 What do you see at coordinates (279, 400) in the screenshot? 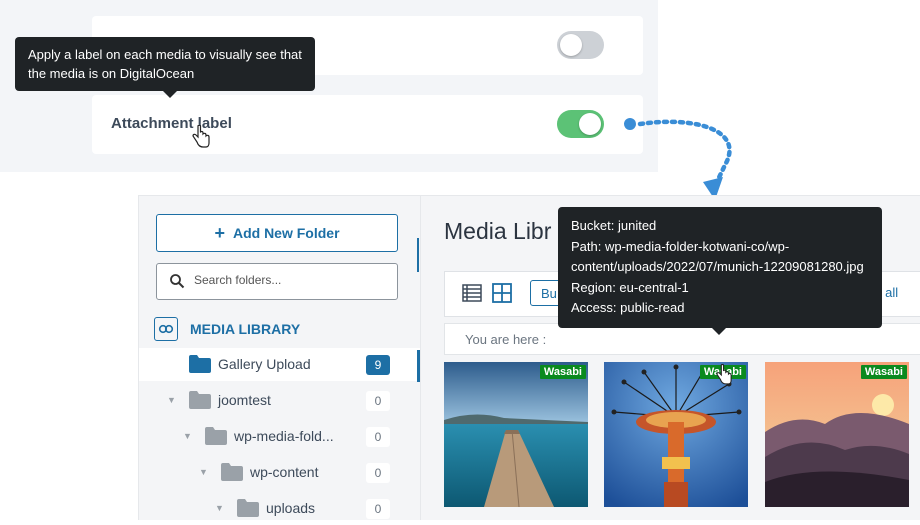
I see `folder-item-joomtest: ▼ joomtest 0` at bounding box center [279, 400].